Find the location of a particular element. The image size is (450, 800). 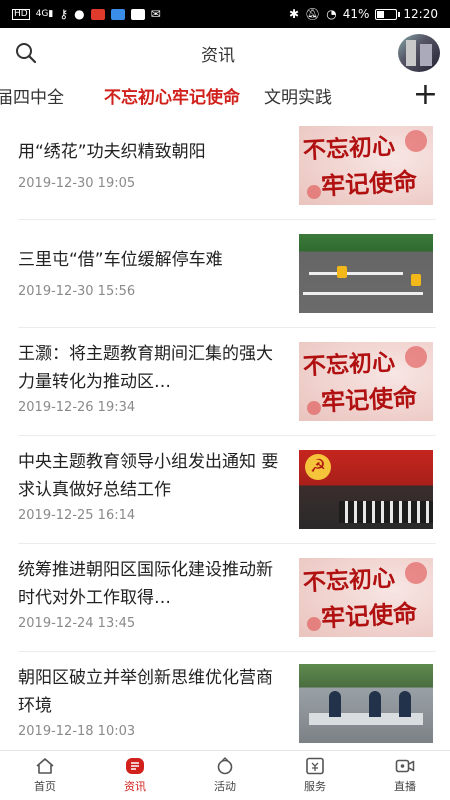

nav-label: 资讯 is located at coordinates (135, 786).